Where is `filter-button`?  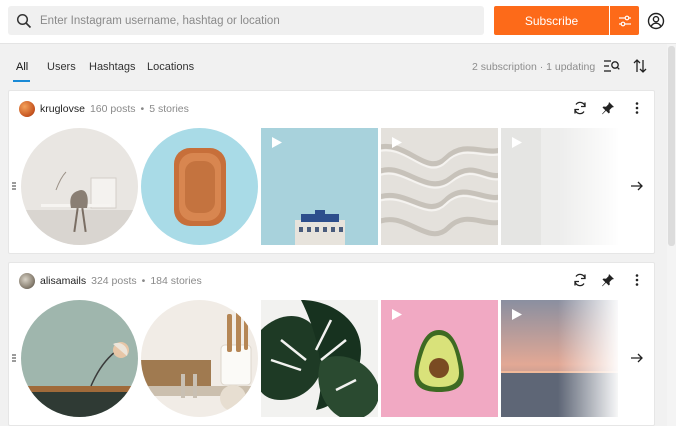
filter-button is located at coordinates (624, 20).